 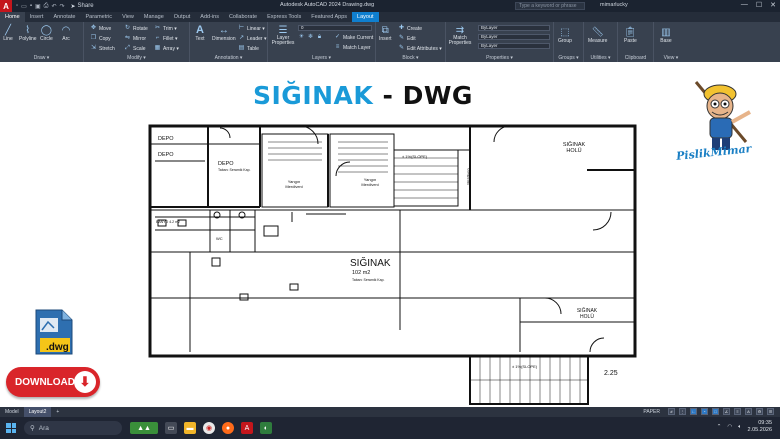 What do you see at coordinates (134, 48) in the screenshot?
I see `scale-button: ⤢ Scale` at bounding box center [134, 48].